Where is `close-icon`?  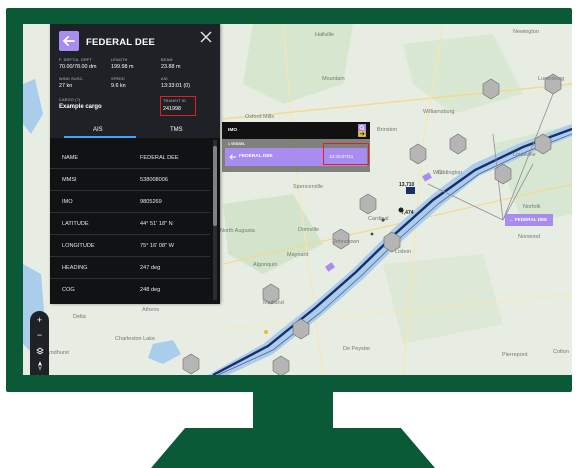
close-icon is located at coordinates (206, 37).